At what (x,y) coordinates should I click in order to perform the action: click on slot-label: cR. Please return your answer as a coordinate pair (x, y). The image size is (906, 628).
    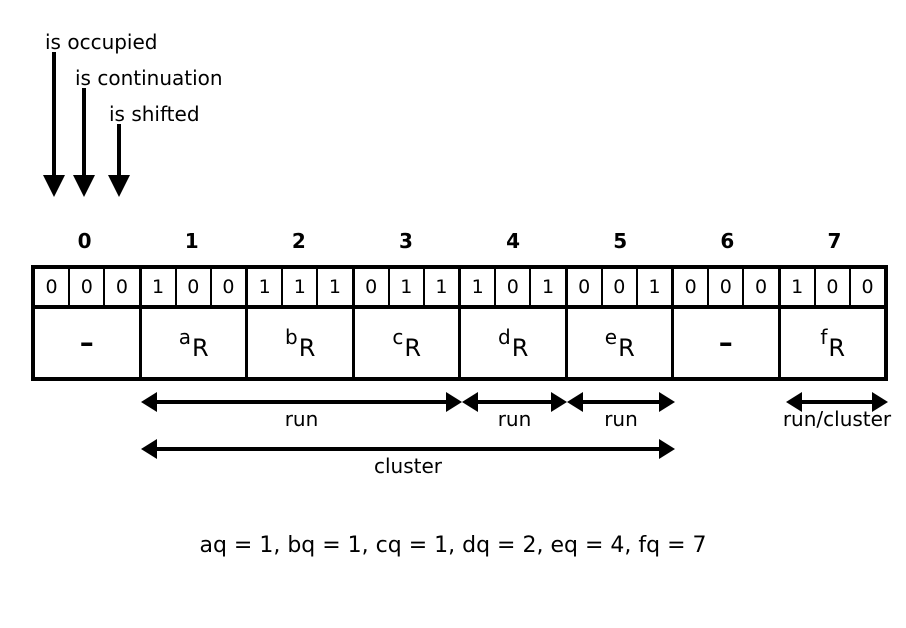
    Looking at the image, I should click on (406, 342).